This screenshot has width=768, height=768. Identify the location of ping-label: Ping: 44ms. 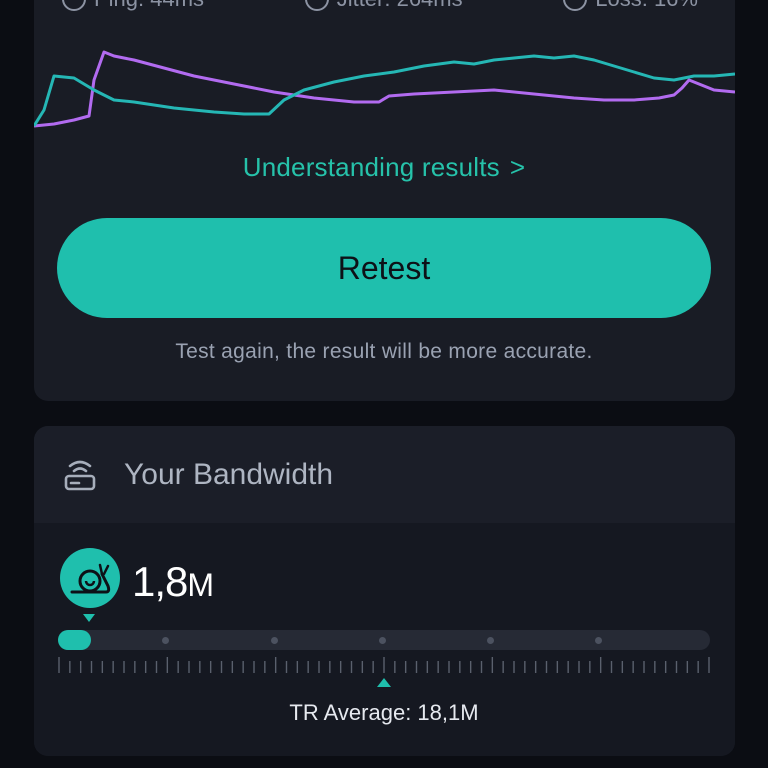
(149, 6).